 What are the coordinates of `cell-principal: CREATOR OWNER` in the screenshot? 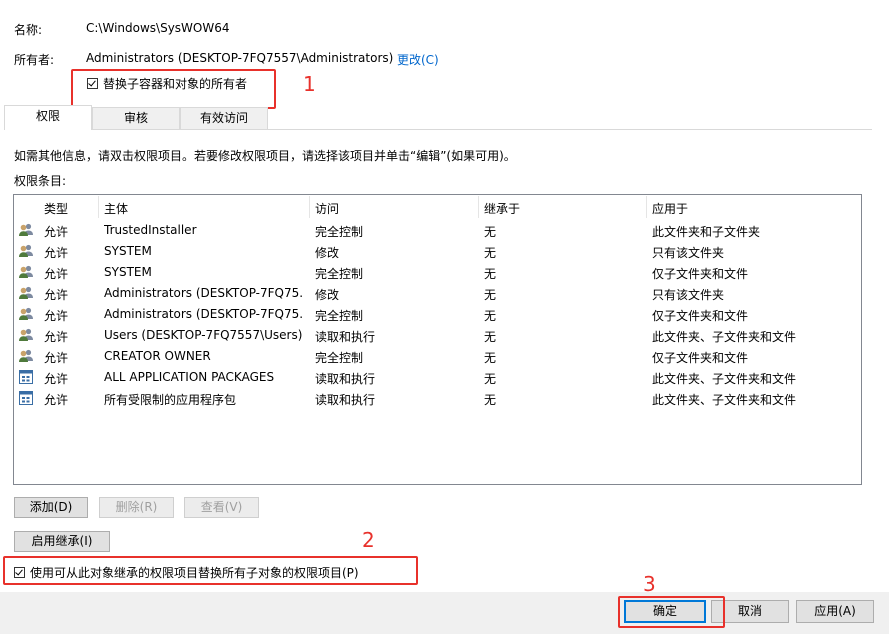 It's located at (157, 356).